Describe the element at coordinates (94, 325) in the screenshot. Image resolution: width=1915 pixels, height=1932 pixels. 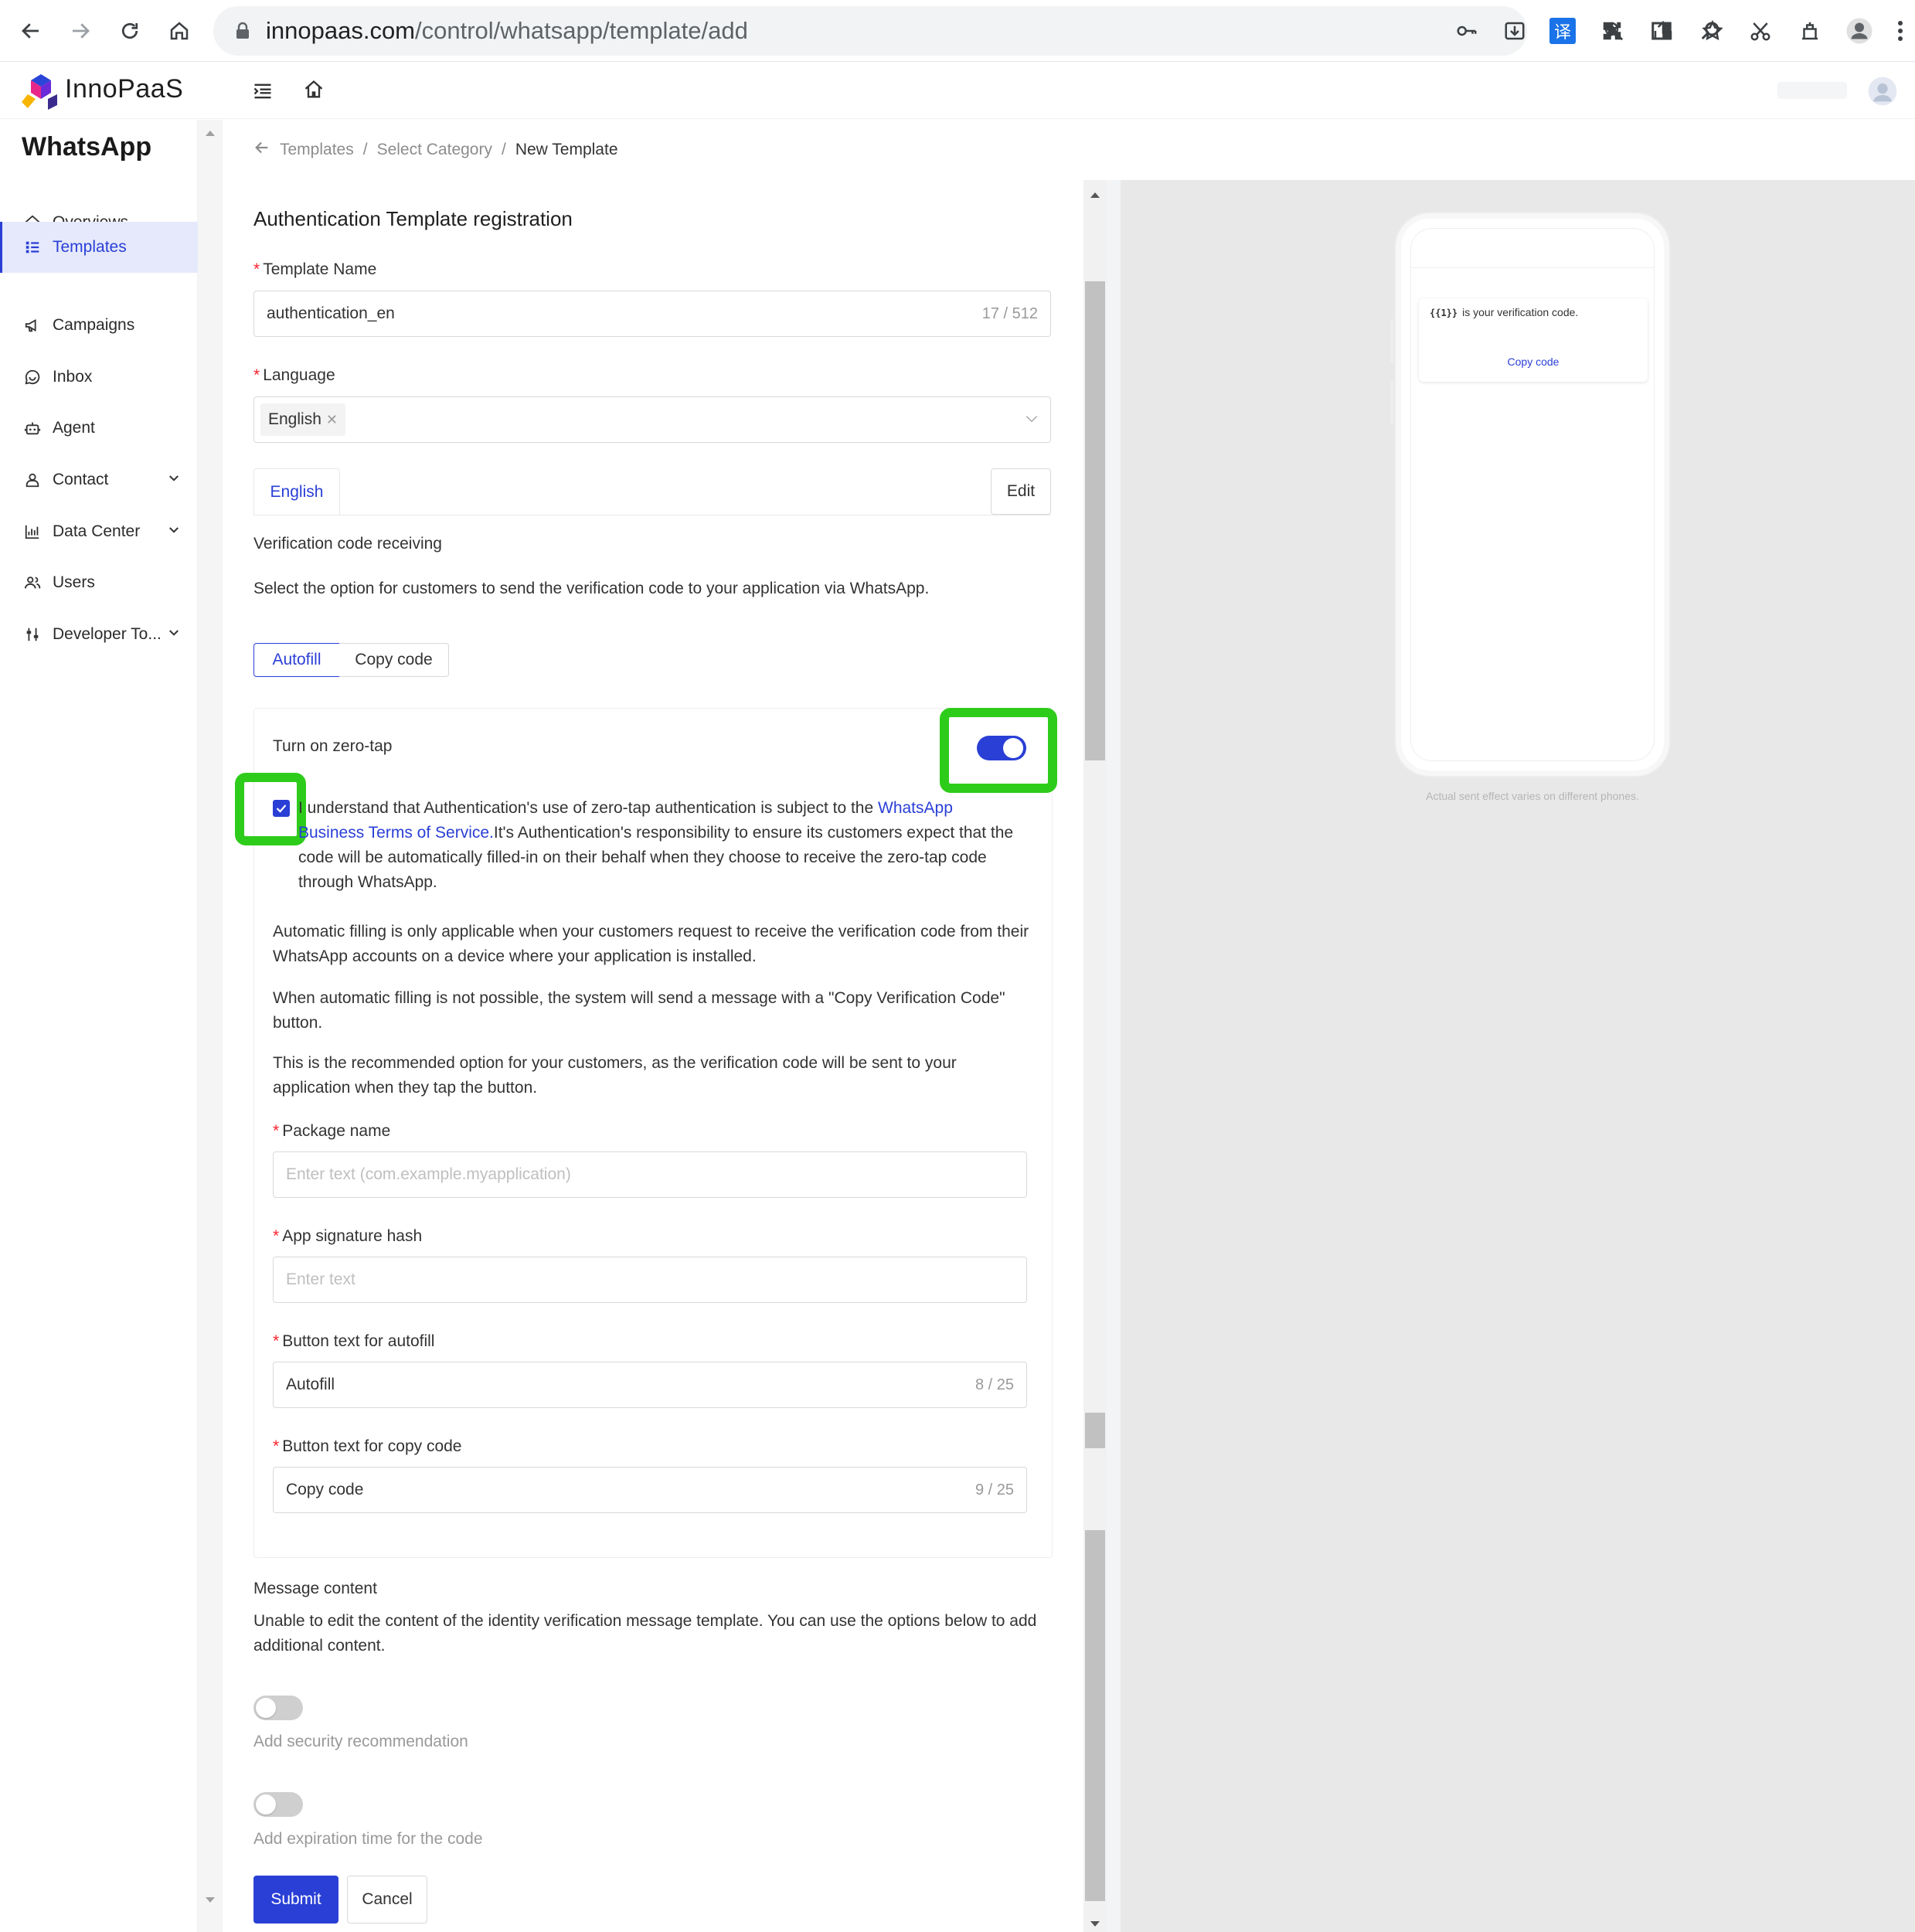
I see `sidebar-item-label: Campaigns` at that location.